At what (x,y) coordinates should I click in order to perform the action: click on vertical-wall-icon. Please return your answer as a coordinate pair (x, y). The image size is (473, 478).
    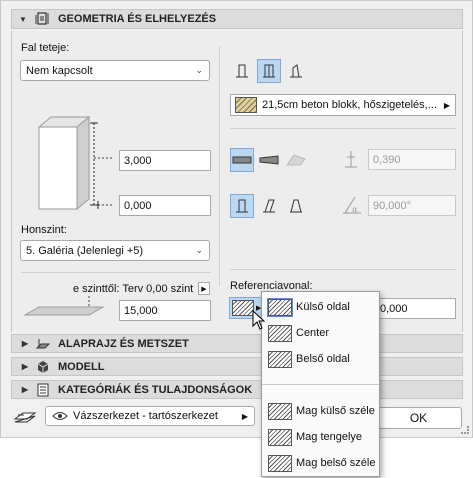
    Looking at the image, I should click on (242, 206).